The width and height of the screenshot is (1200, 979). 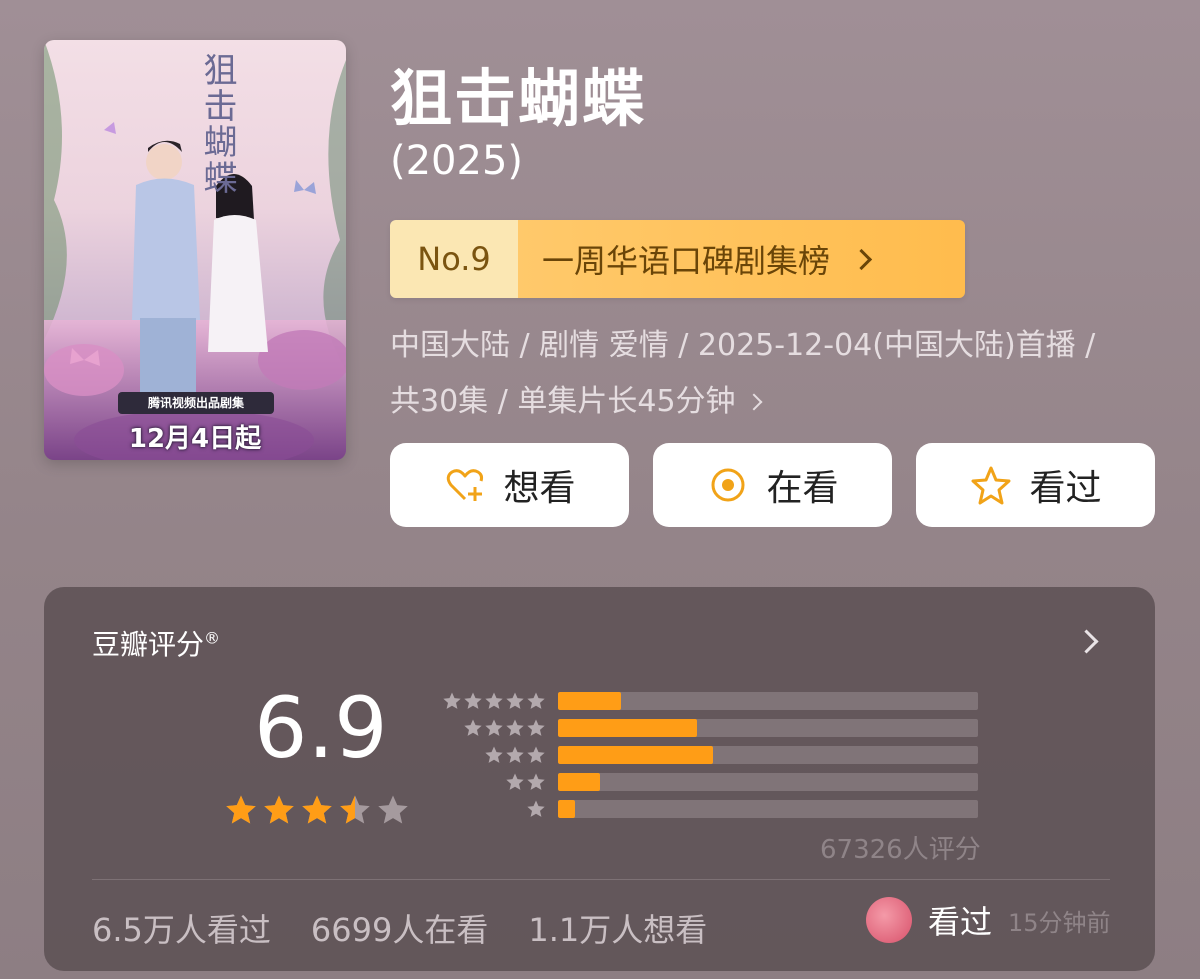 What do you see at coordinates (900, 850) in the screenshot?
I see `rating-count: 67326人评分` at bounding box center [900, 850].